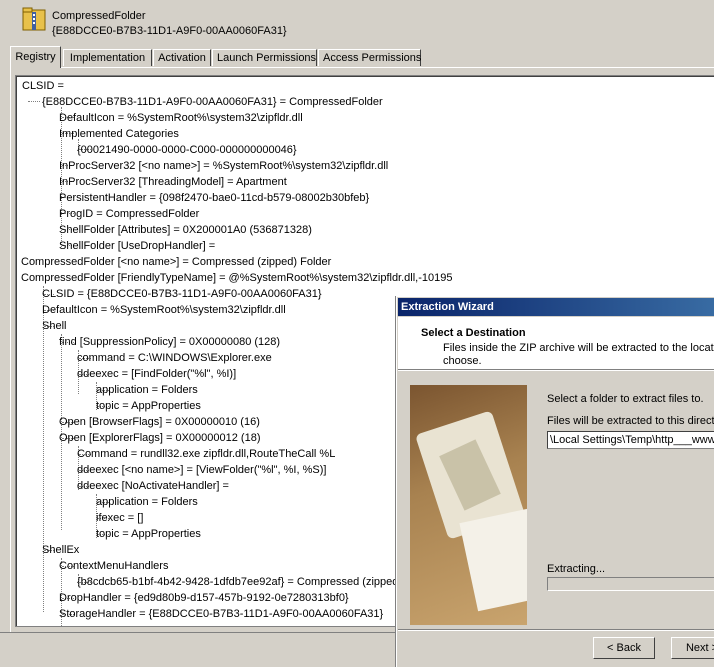 The width and height of the screenshot is (714, 667). I want to click on tree-node: ContextMenuHandlers, so click(113, 566).